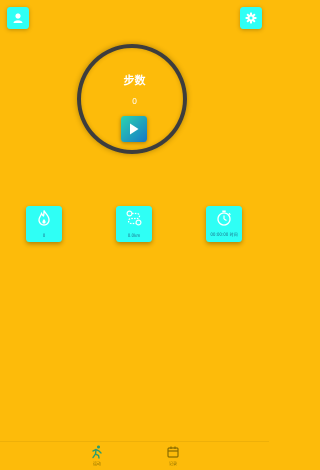  Describe the element at coordinates (97, 452) in the screenshot. I see `run-icon` at that location.